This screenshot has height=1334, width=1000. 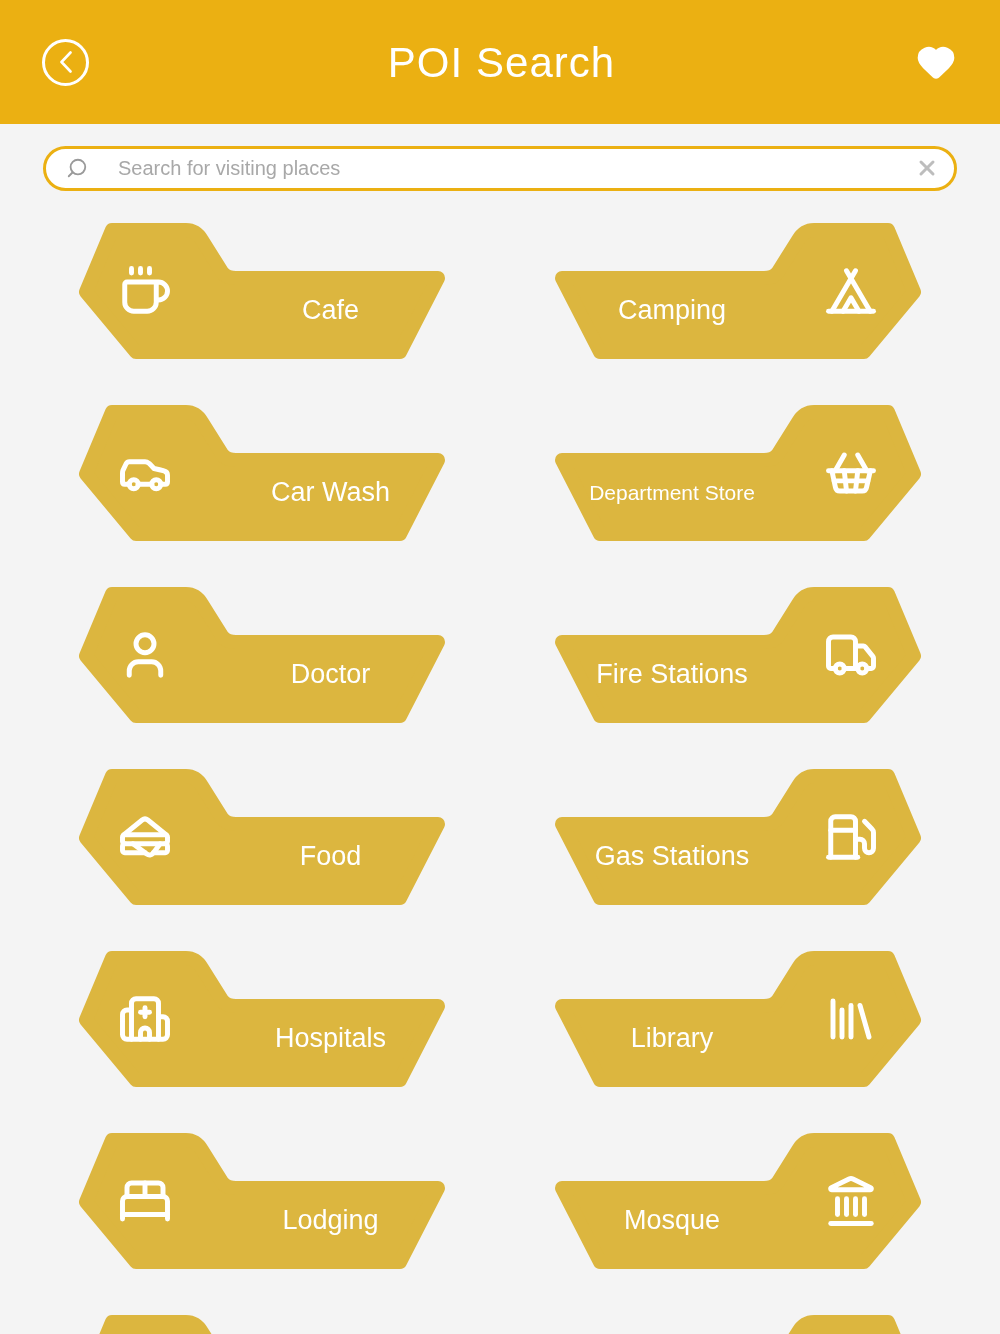 What do you see at coordinates (737, 1019) in the screenshot?
I see `category-tile: Library` at bounding box center [737, 1019].